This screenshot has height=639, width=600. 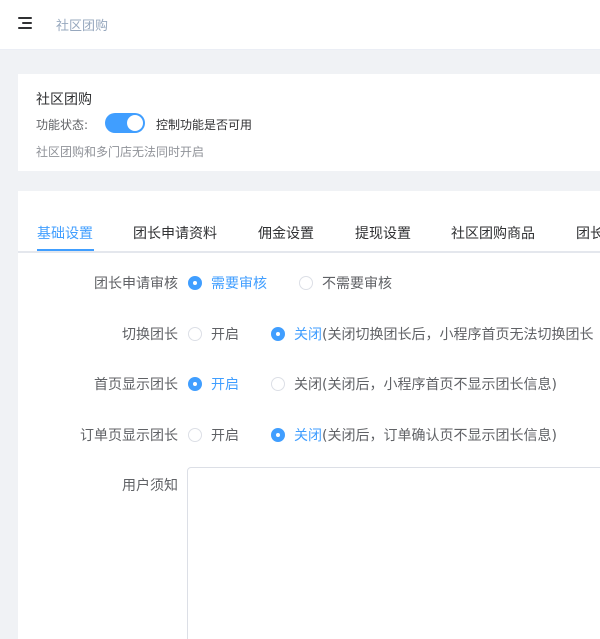 I want to click on tab-withdrawal: 提现设置, so click(x=383, y=233).